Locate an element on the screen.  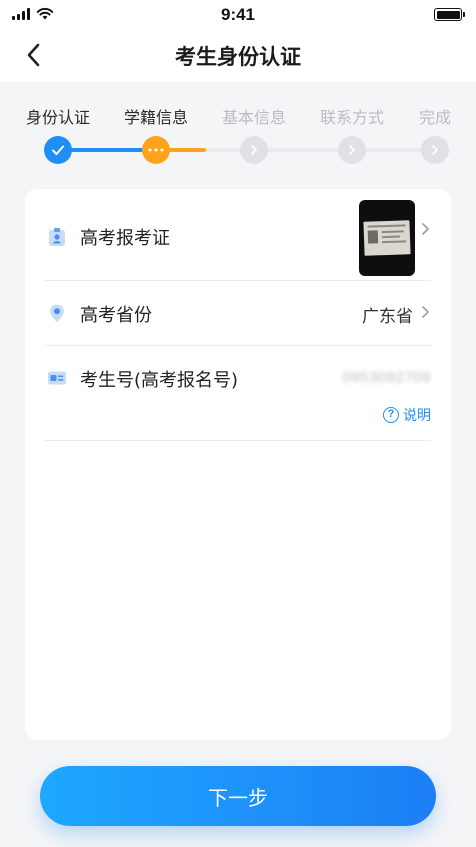
step-dot-active is located at coordinates (156, 150).